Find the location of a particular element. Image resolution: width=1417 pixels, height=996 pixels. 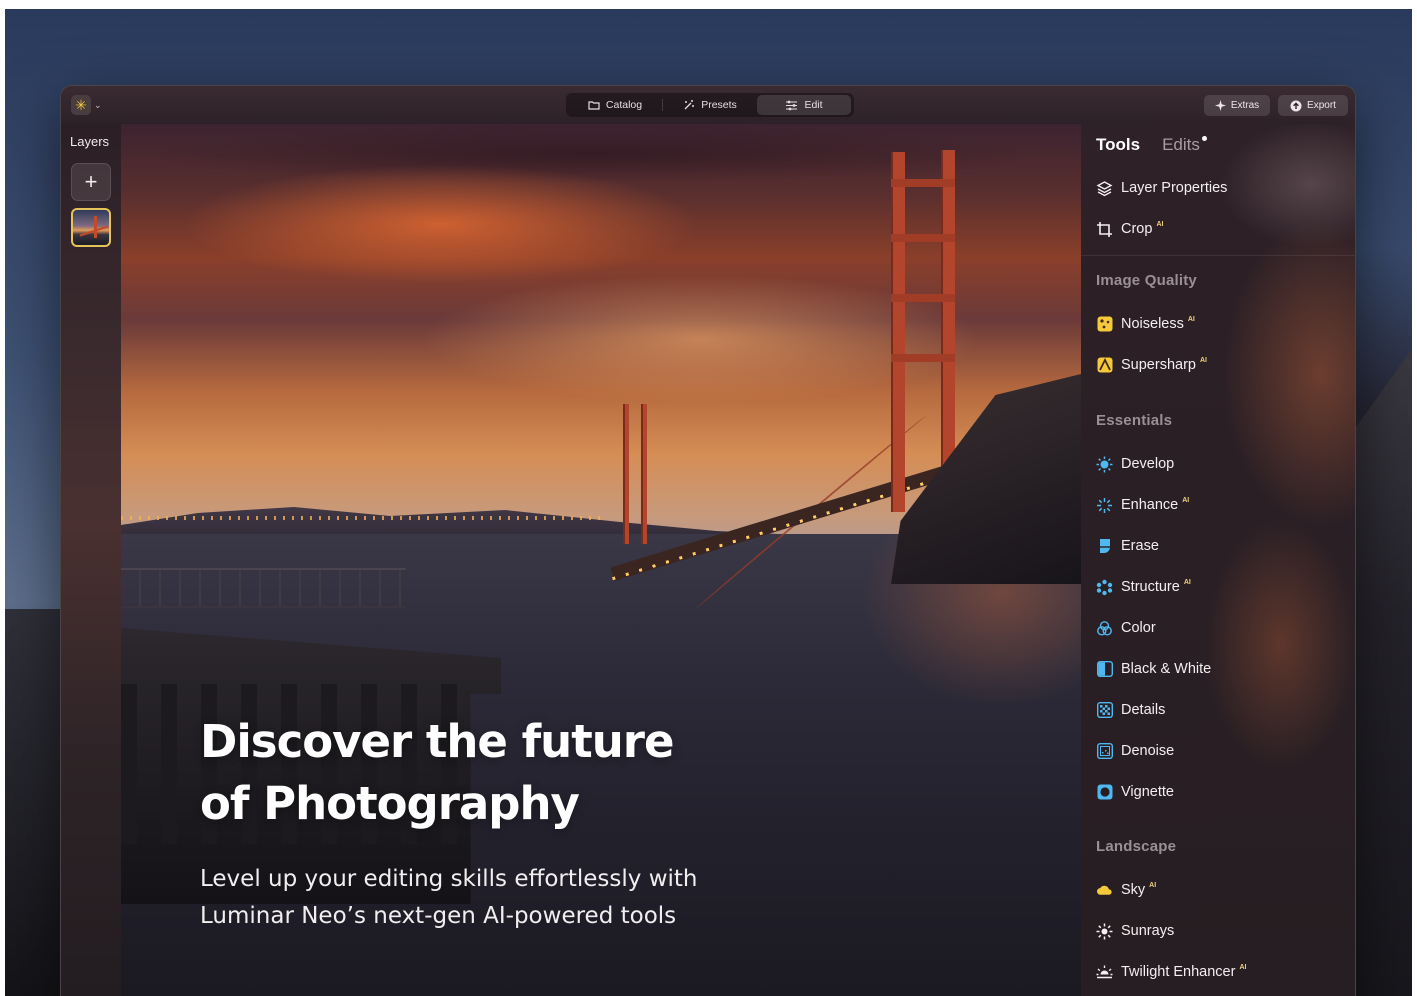

develop-icon is located at coordinates (1104, 464).